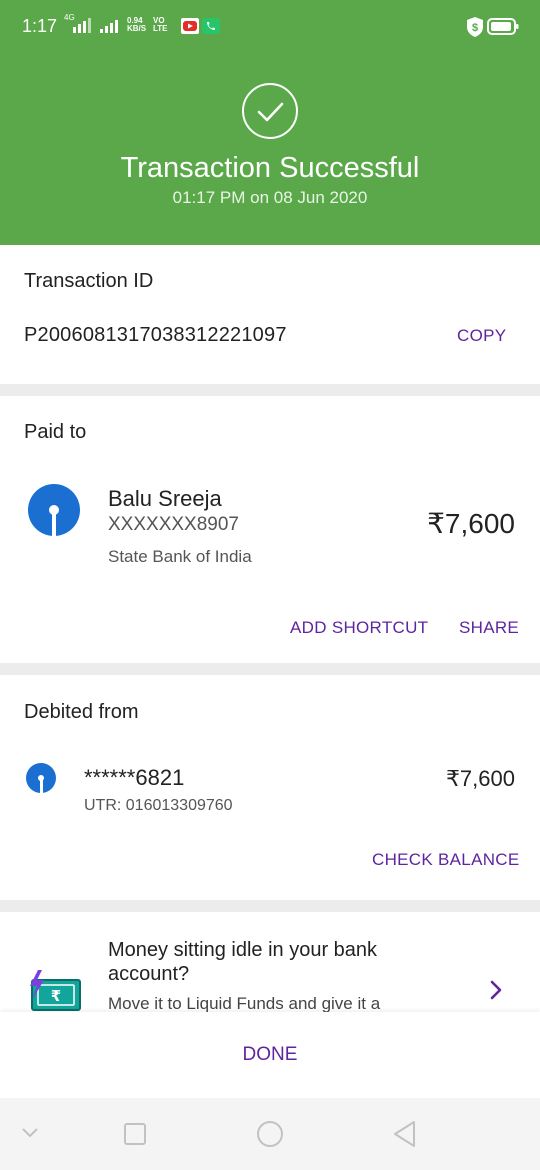  Describe the element at coordinates (165, 498) in the screenshot. I see `payee-name: Balu Sreeja` at that location.